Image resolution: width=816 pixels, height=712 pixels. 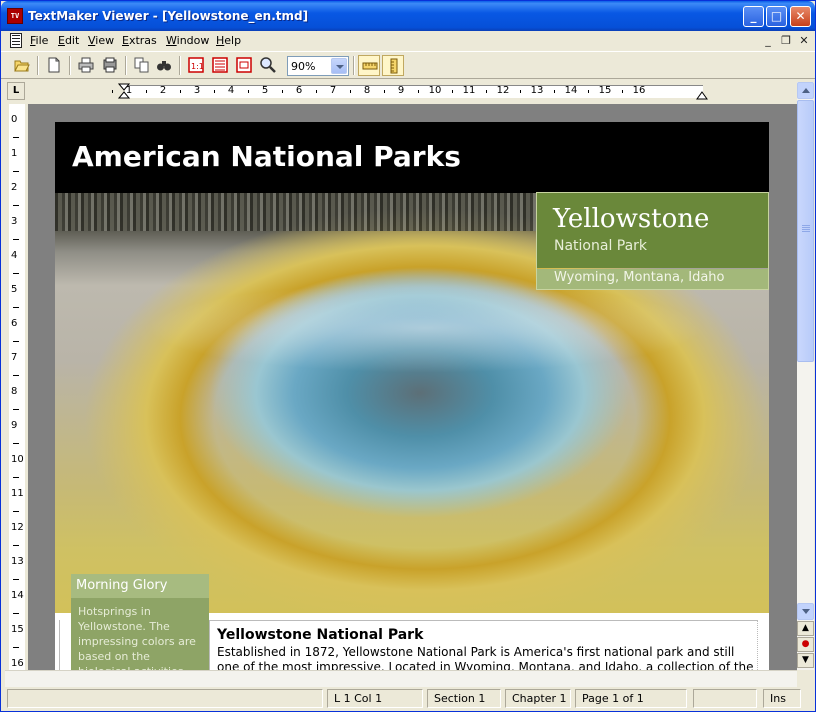 What do you see at coordinates (776, 16) in the screenshot?
I see `maximize-button: □` at bounding box center [776, 16].